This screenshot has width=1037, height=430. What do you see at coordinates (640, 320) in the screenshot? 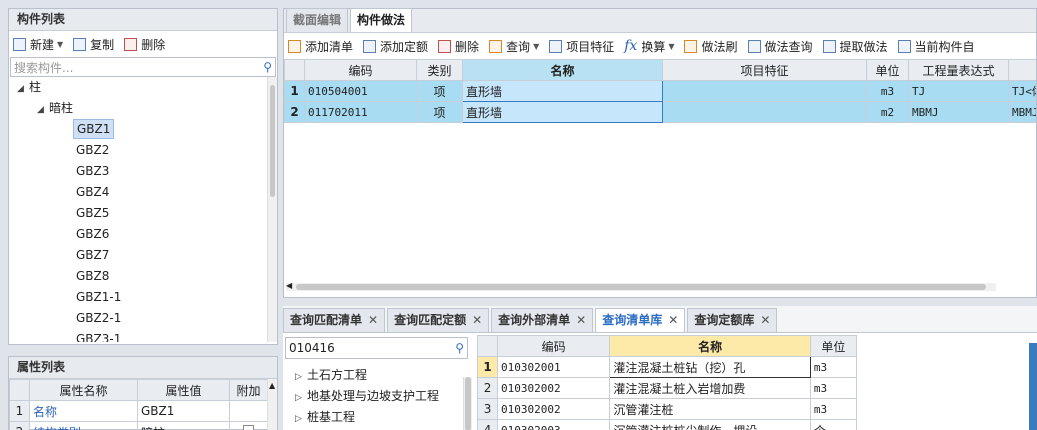
I see `tab-bill-library: 查询清单库 ✕` at bounding box center [640, 320].